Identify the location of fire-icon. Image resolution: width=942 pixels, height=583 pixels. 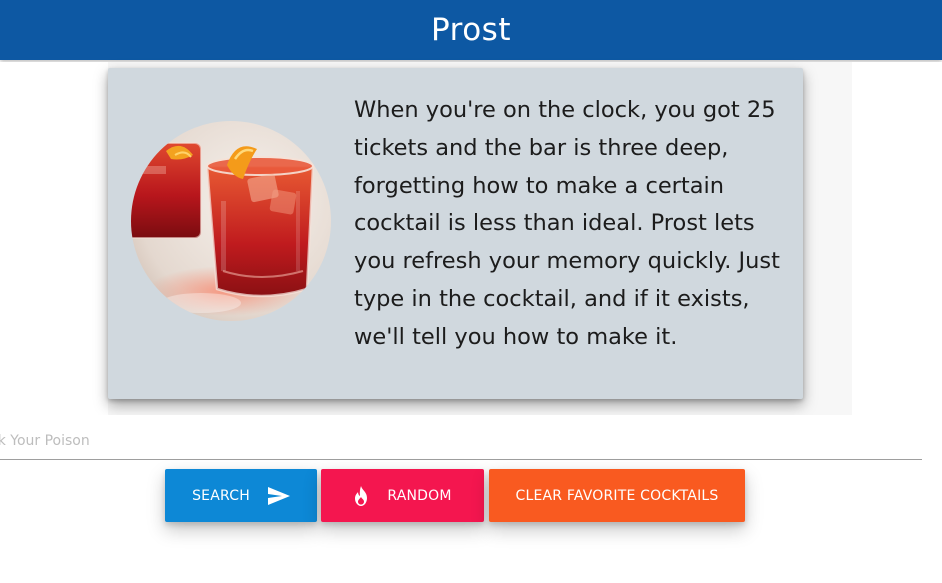
(361, 495).